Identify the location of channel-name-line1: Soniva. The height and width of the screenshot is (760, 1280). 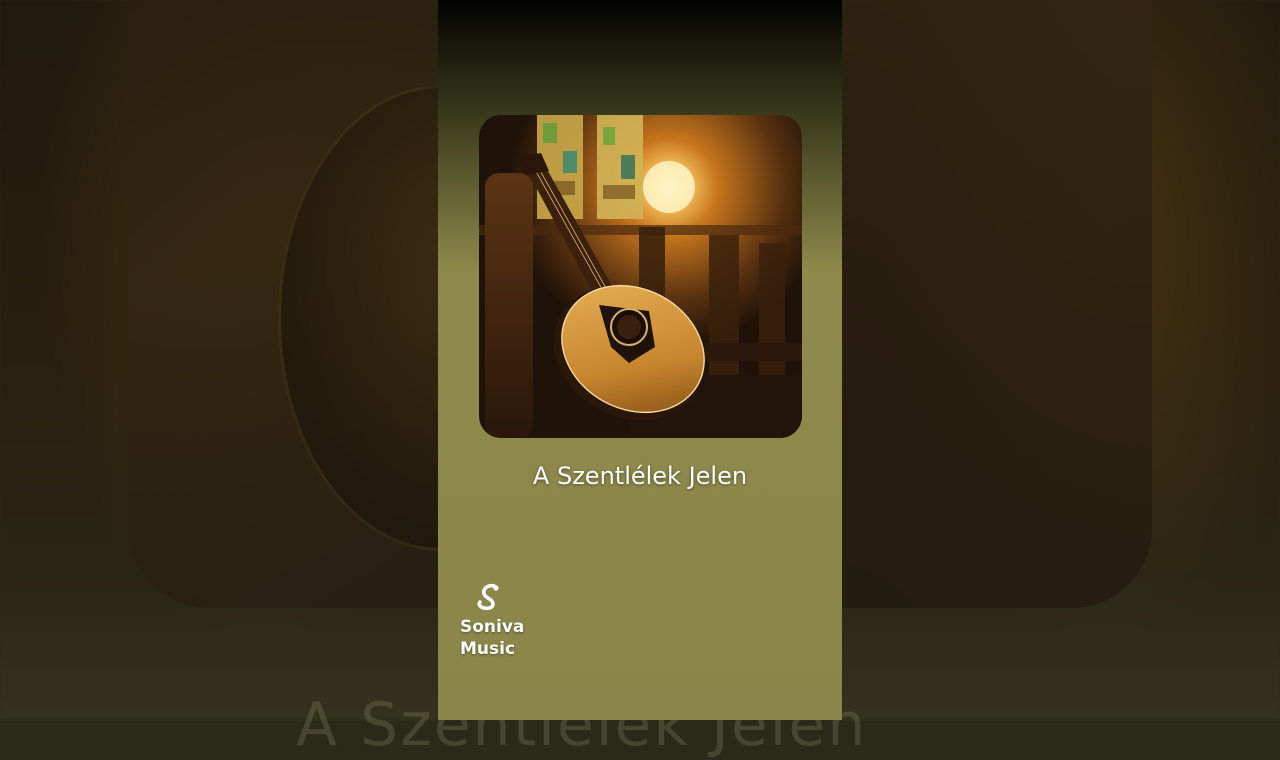
(492, 627).